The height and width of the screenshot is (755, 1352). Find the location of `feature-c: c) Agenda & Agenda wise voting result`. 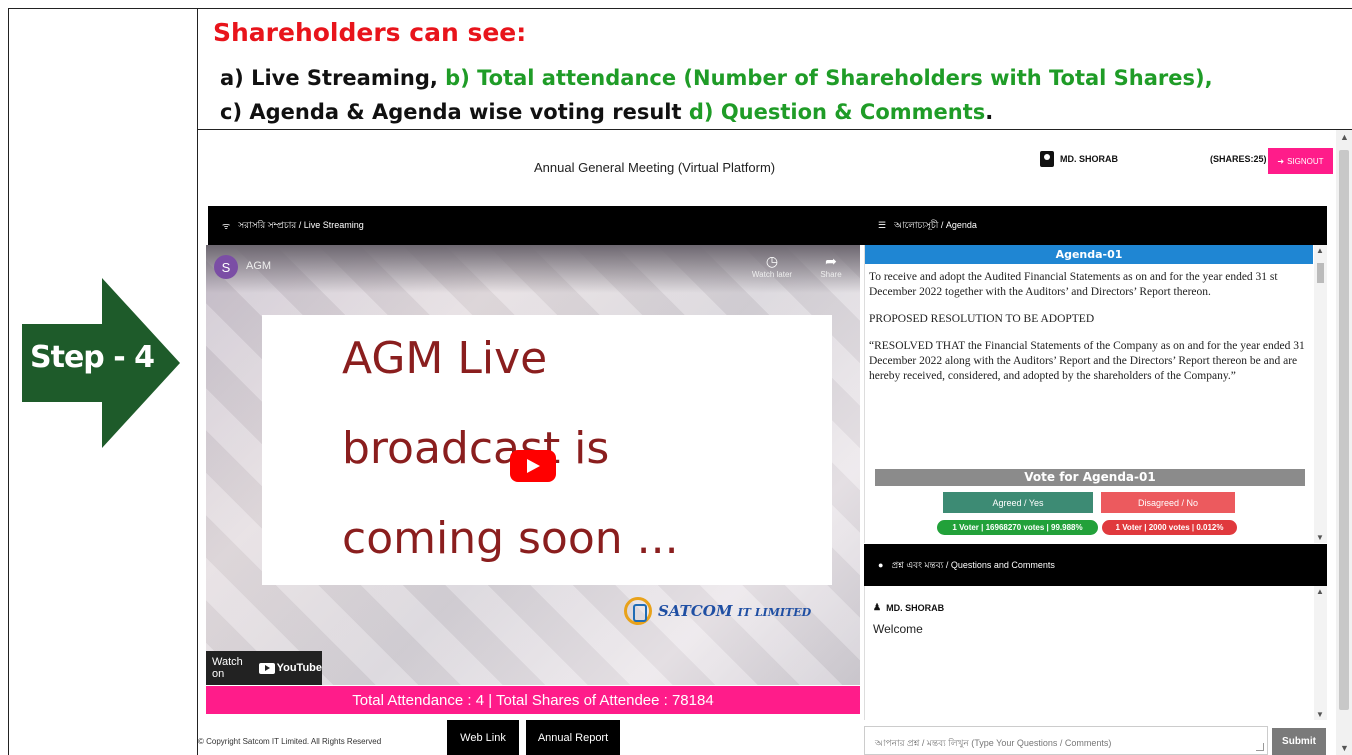

feature-c: c) Agenda & Agenda wise voting result is located at coordinates (451, 112).